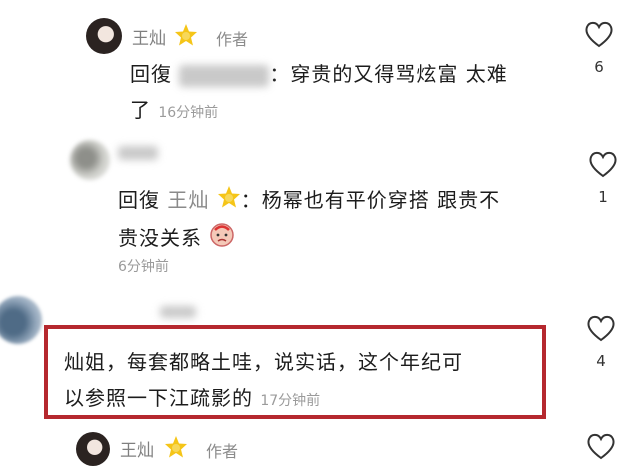  Describe the element at coordinates (188, 200) in the screenshot. I see `mention-name: 王灿` at that location.